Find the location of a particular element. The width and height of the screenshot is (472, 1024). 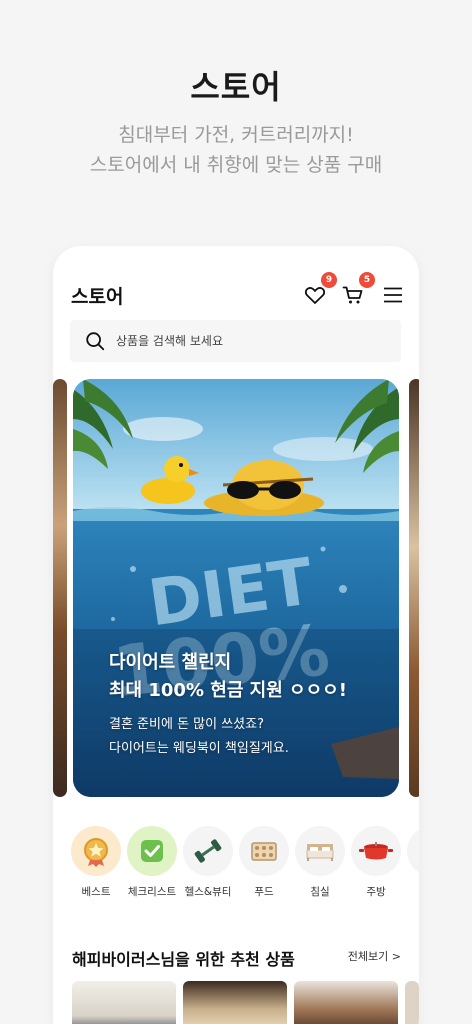

banner-desc-line2: 다이어트는 웨딩북이 책임질게요. is located at coordinates (199, 748).